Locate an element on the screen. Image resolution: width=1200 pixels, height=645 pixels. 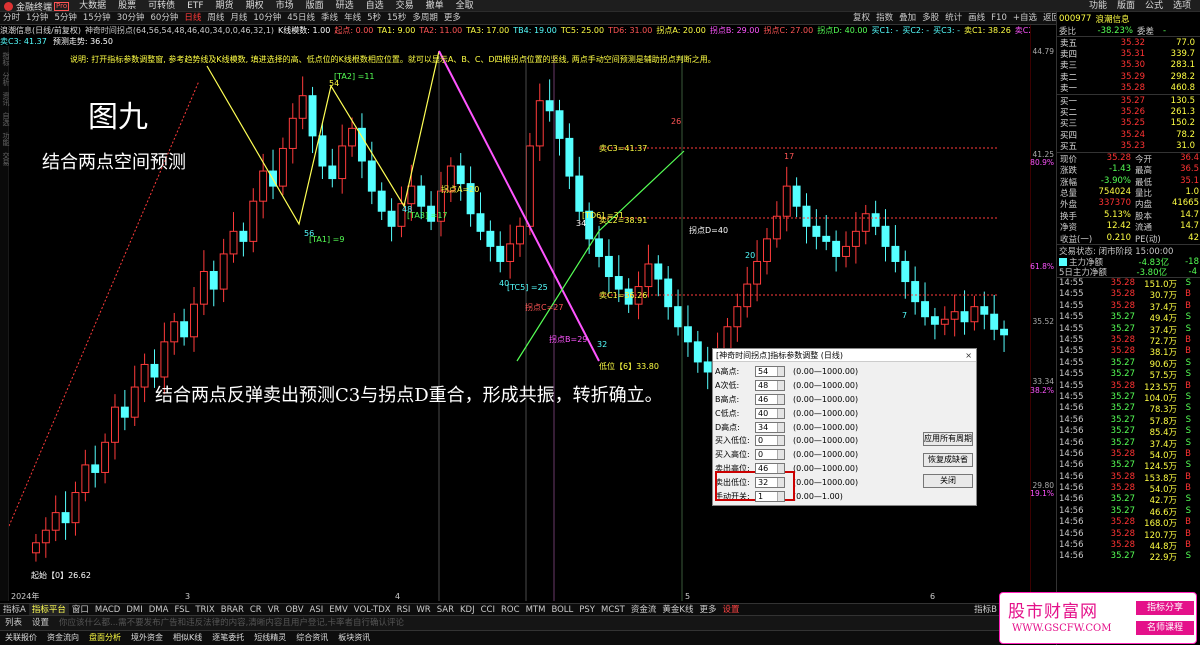
menu-right-item: 功能 is located at coordinates (1098, 6).